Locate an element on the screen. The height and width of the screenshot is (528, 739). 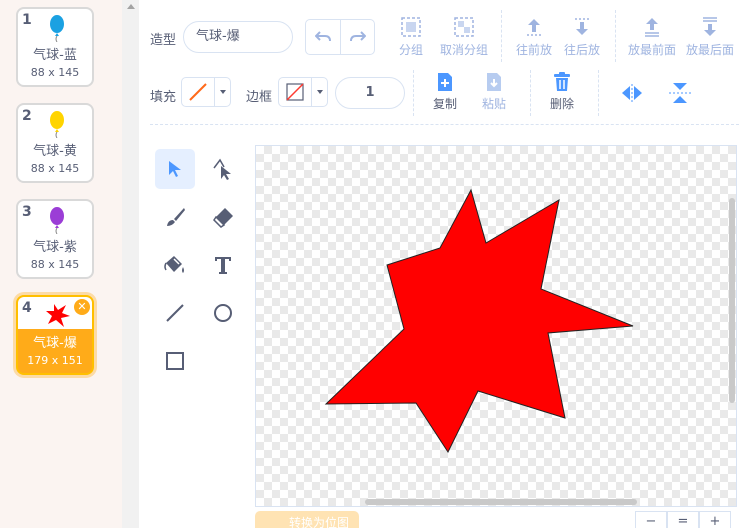
zoom-out-button: − is located at coordinates (651, 519).